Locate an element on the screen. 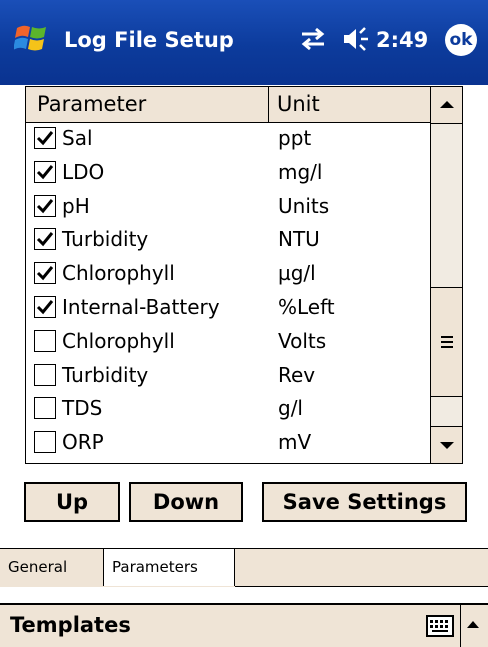 This screenshot has width=488, height=647. scroll-down-arrow-icon is located at coordinates (447, 445).